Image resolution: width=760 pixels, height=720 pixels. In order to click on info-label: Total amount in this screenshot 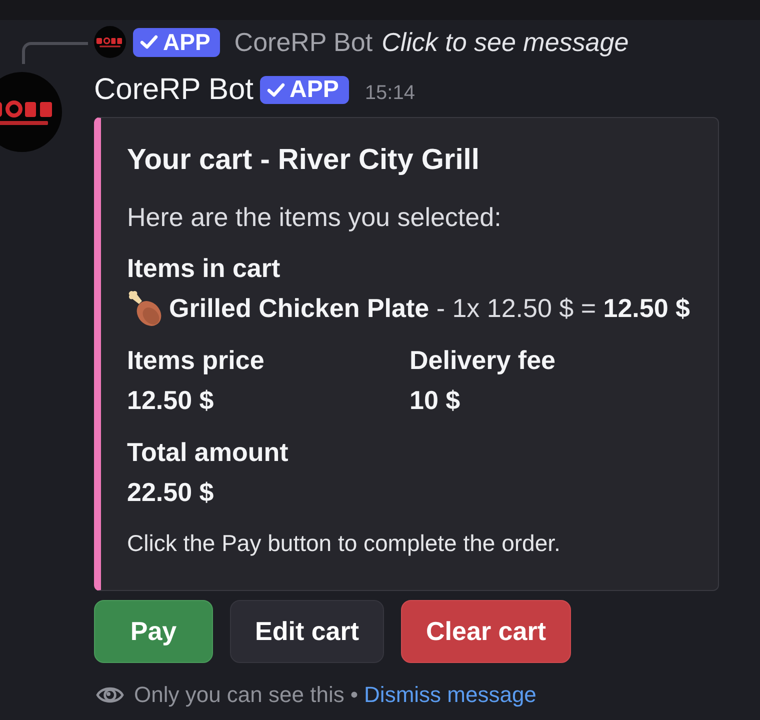, I will do `click(208, 452)`.